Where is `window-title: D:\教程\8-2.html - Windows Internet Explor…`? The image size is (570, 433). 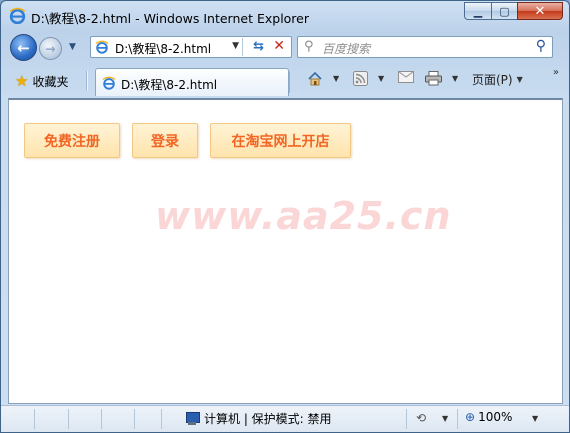
window-title: D:\教程\8-2.html - Windows Internet Explor… is located at coordinates (170, 18).